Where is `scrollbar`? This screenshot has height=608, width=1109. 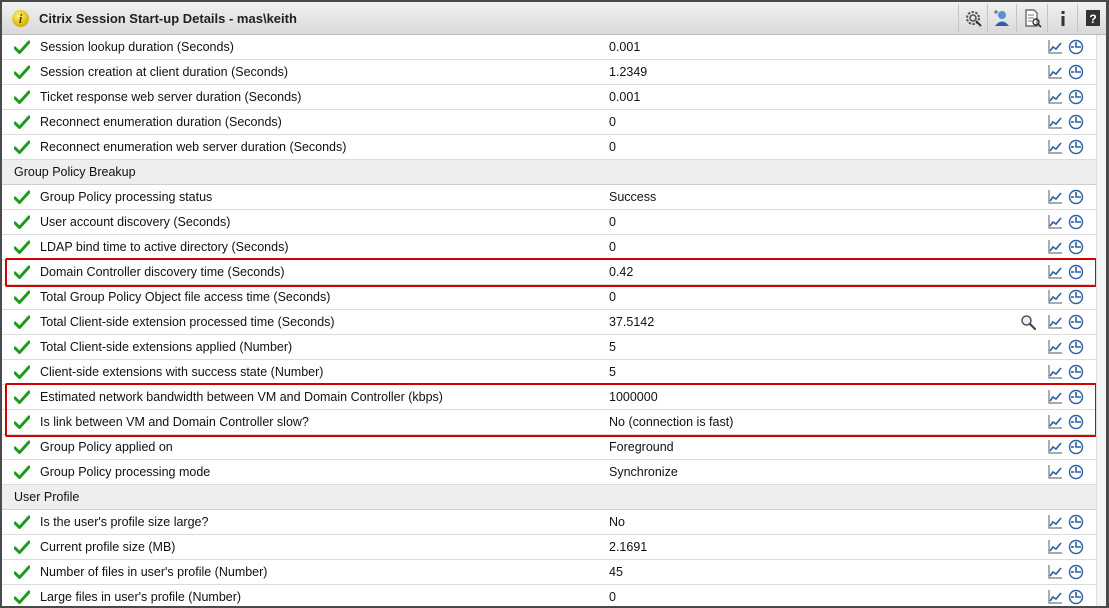 scrollbar is located at coordinates (1101, 320).